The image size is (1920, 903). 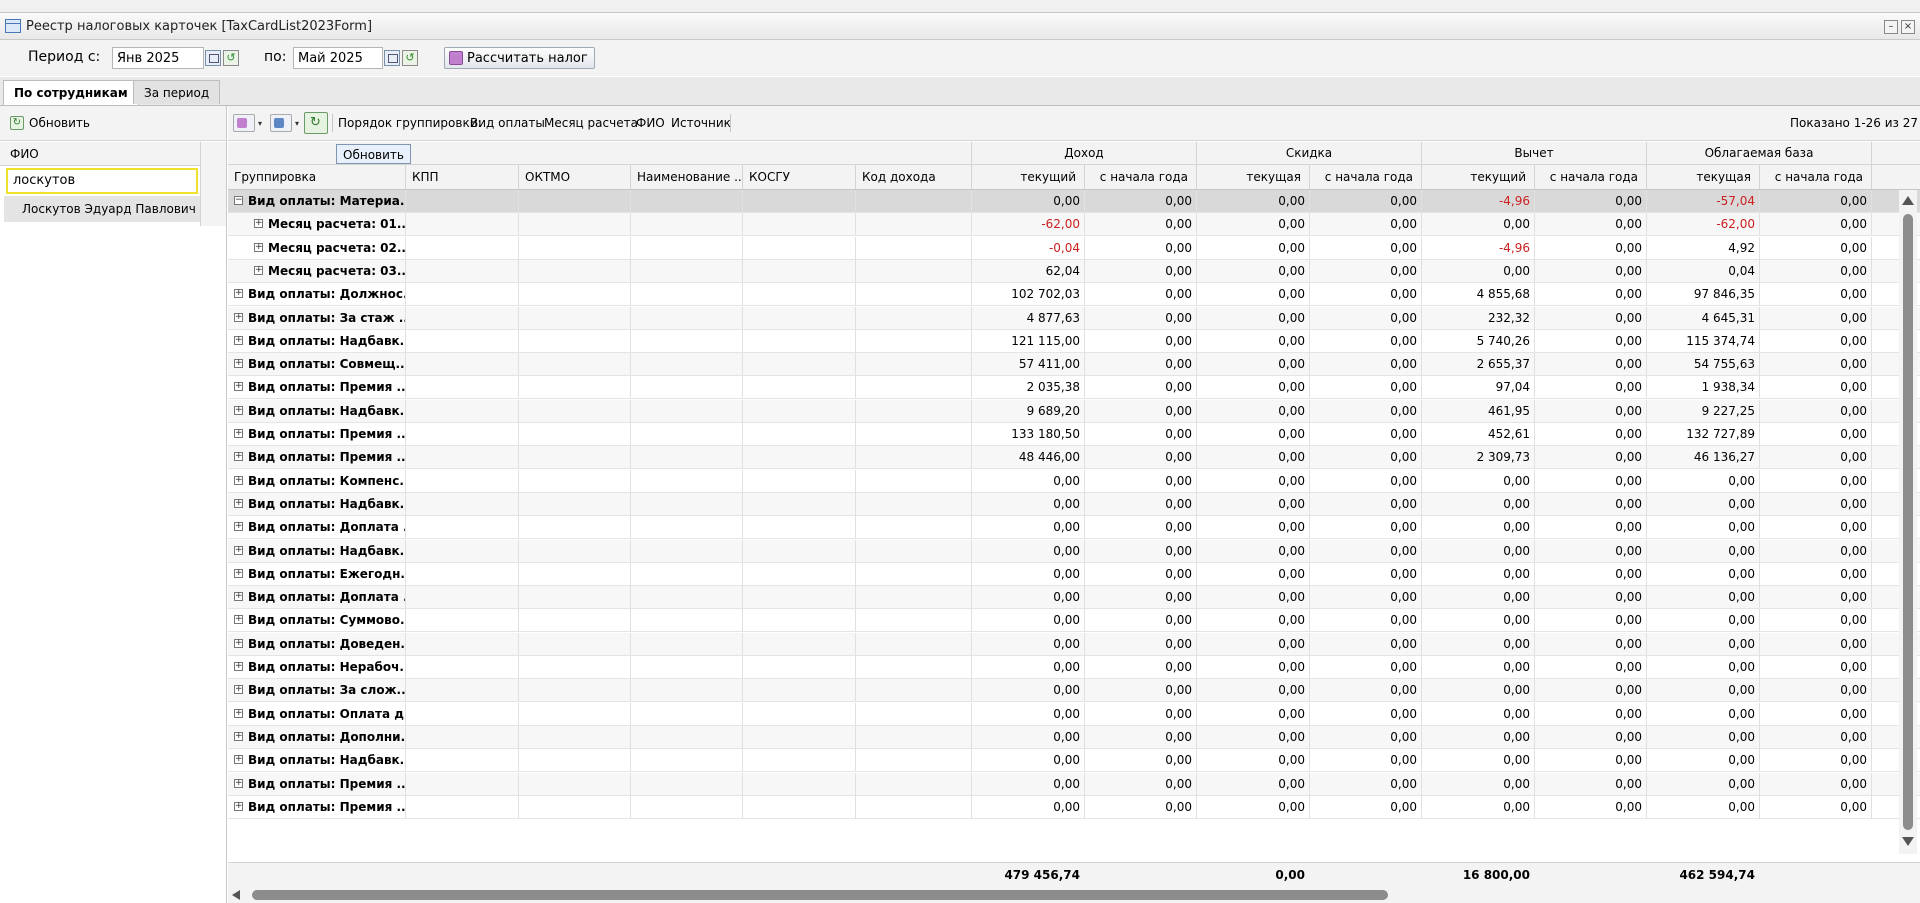 I want to click on refresh-grid-button: ↻, so click(x=316, y=123).